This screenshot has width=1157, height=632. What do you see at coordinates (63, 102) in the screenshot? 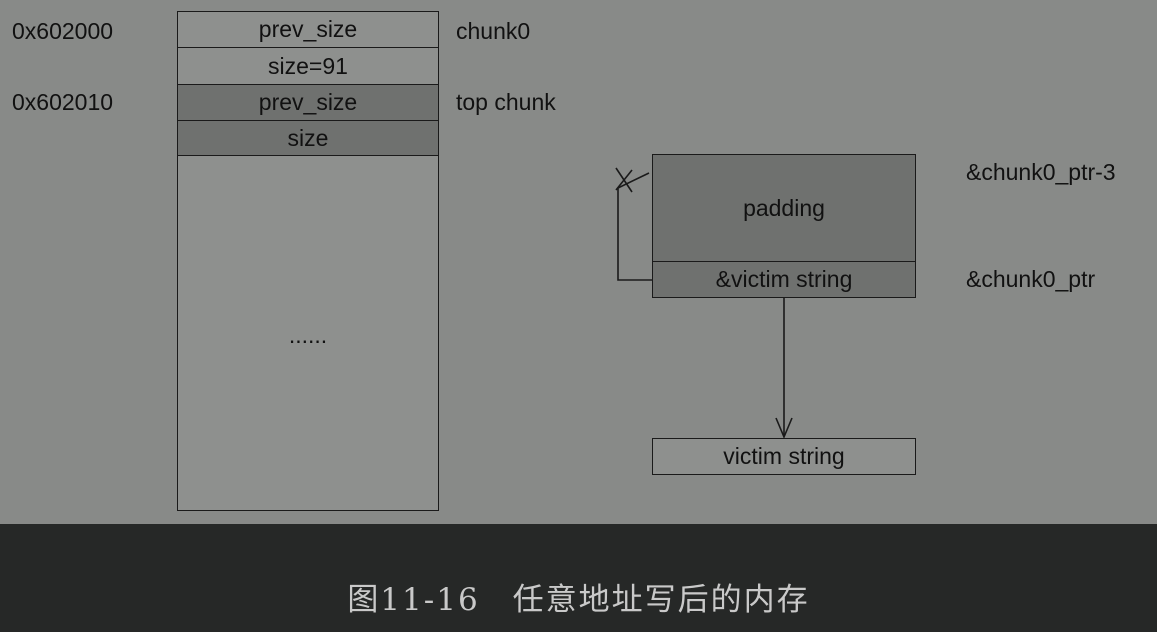
I see `top-chunk-address: 0x602010` at bounding box center [63, 102].